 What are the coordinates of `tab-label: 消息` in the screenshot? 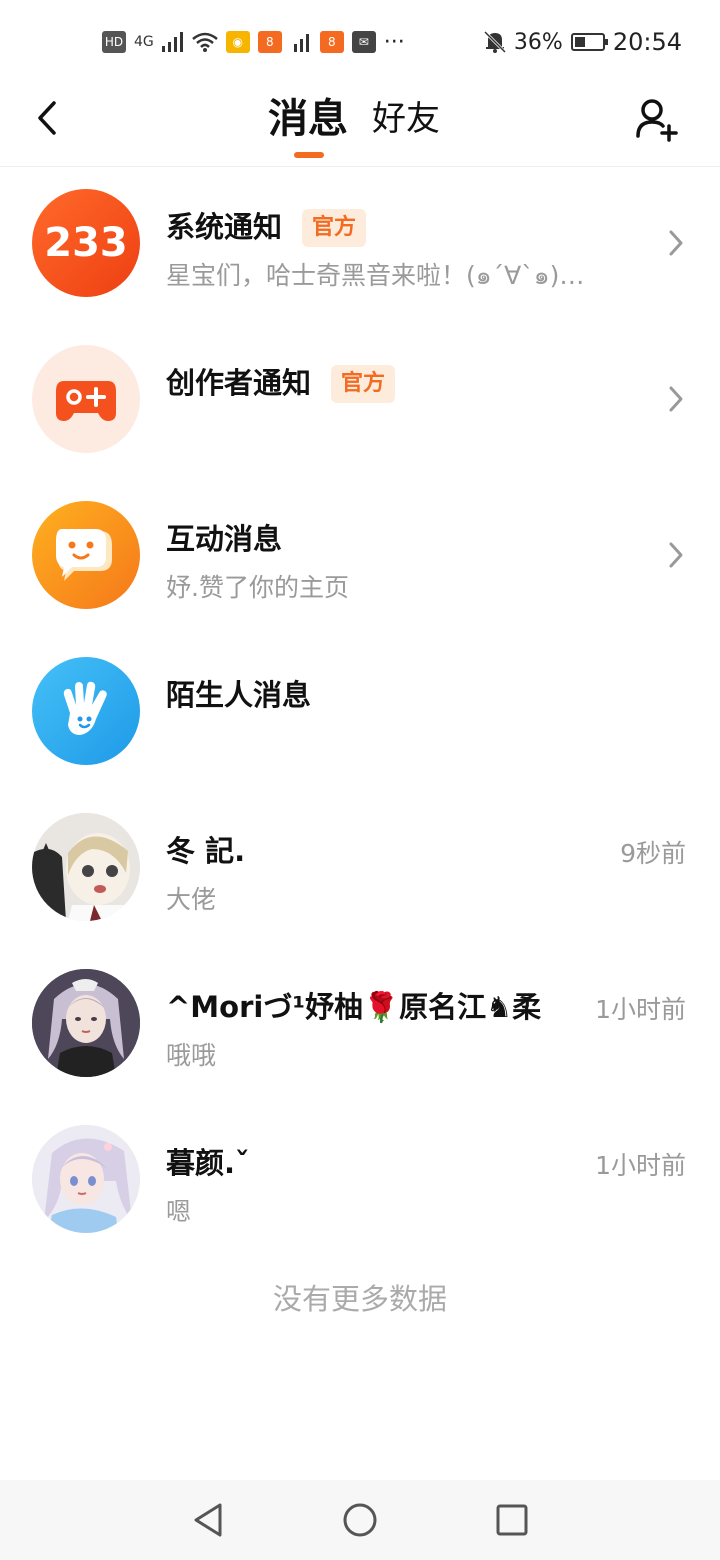 It's located at (308, 119).